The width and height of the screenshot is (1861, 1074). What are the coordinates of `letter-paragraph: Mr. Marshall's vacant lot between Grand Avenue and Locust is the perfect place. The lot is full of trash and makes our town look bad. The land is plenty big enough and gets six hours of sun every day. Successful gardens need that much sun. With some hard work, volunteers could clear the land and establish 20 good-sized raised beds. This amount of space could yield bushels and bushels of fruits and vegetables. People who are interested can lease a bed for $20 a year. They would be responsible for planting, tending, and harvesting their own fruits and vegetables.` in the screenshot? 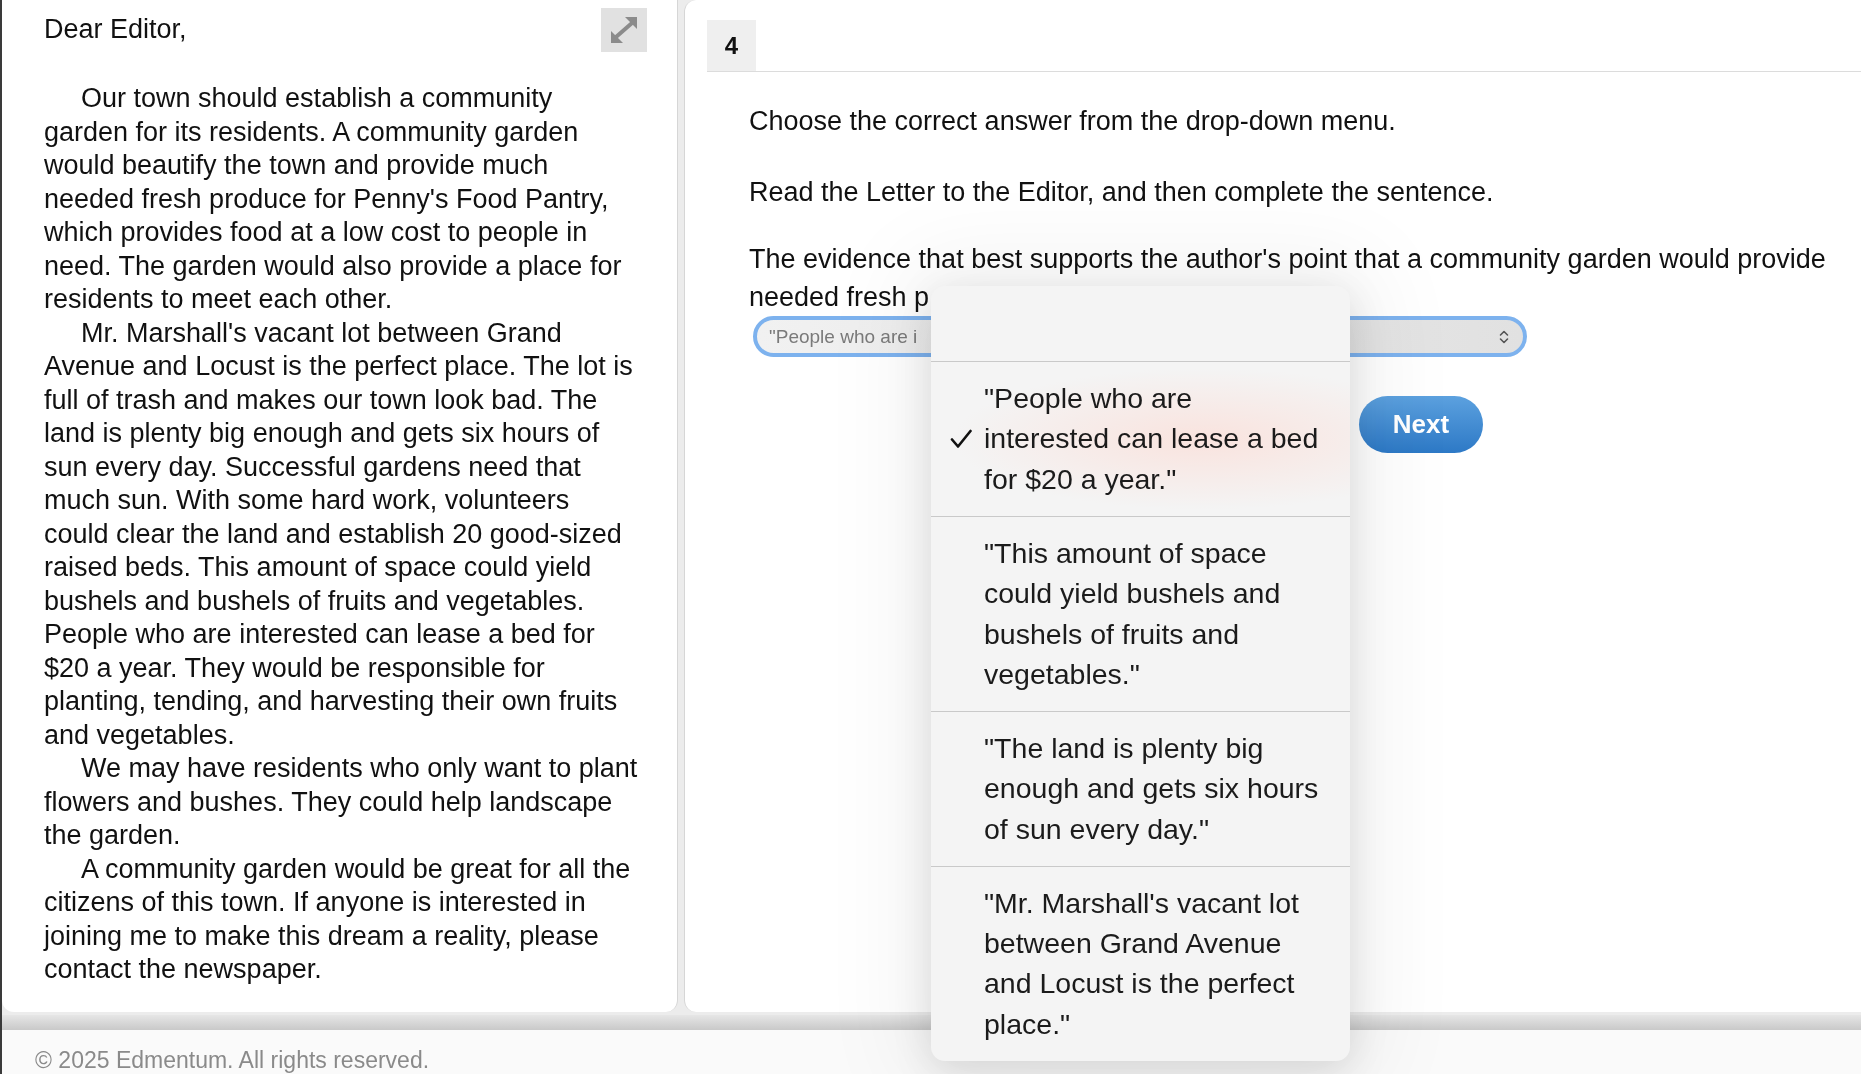 It's located at (339, 534).